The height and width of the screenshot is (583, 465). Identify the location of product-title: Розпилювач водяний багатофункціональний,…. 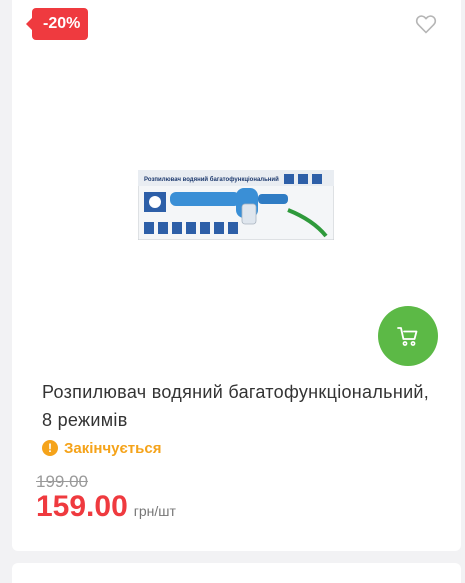
(237, 406).